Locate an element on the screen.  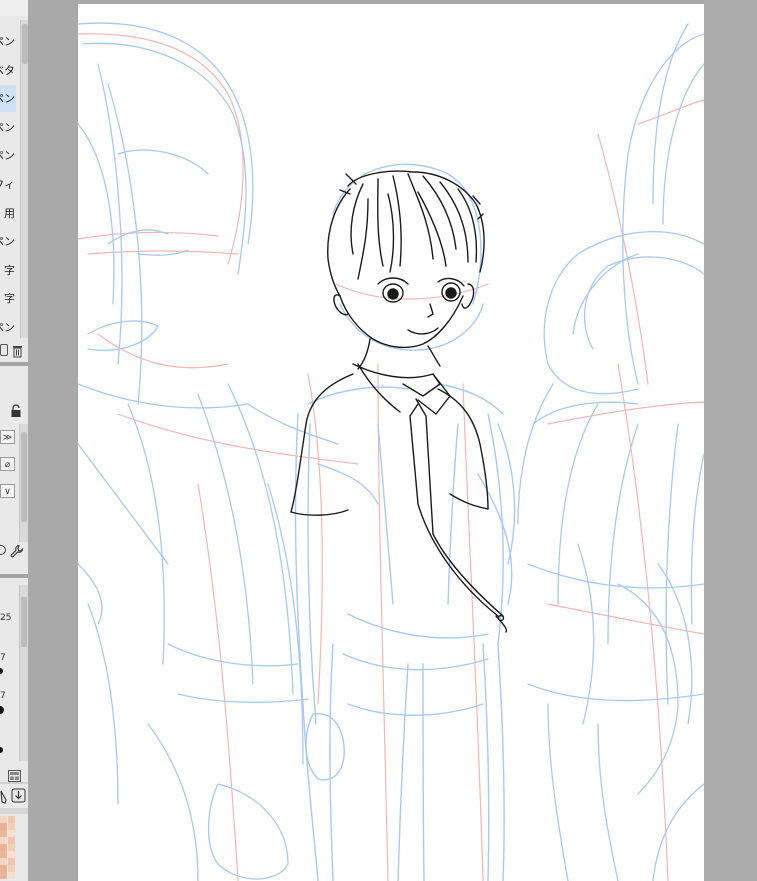
brush-list-scrollbar is located at coordinates (24, 179).